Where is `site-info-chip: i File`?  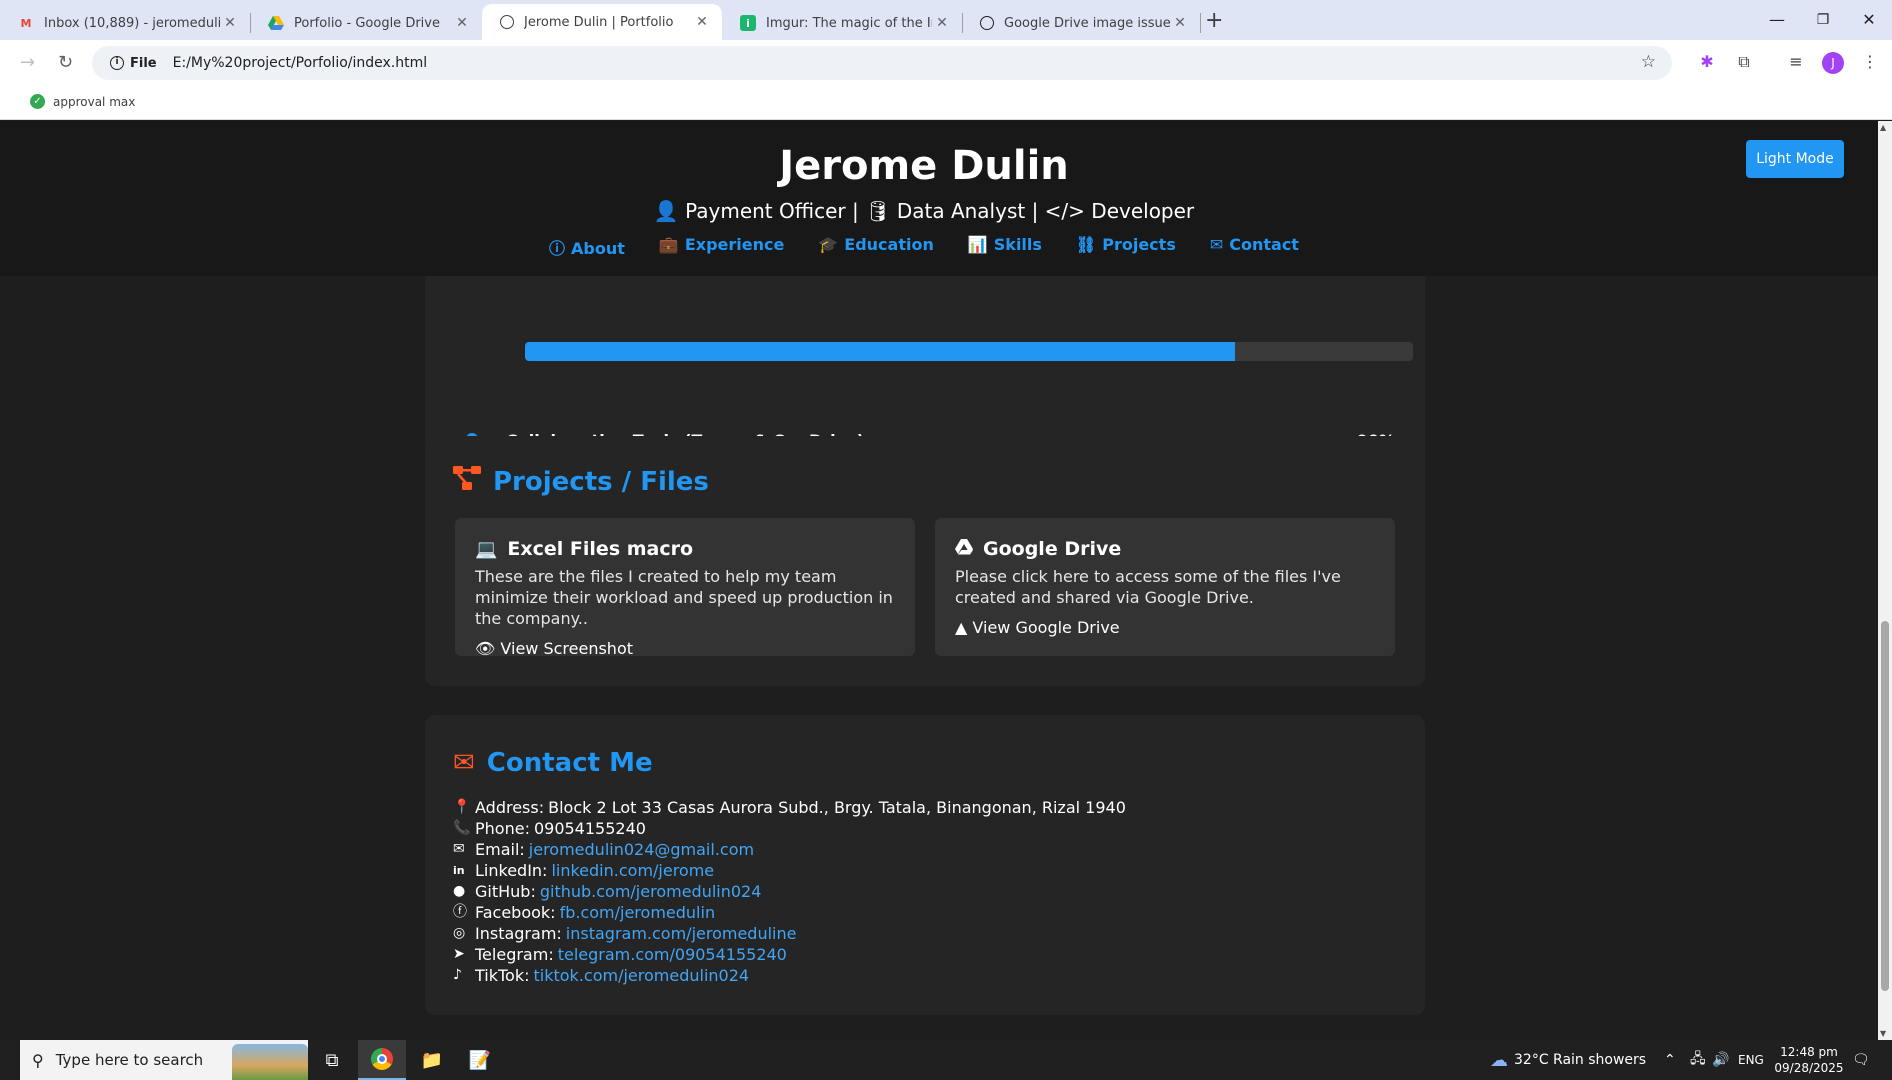 site-info-chip: i File is located at coordinates (133, 63).